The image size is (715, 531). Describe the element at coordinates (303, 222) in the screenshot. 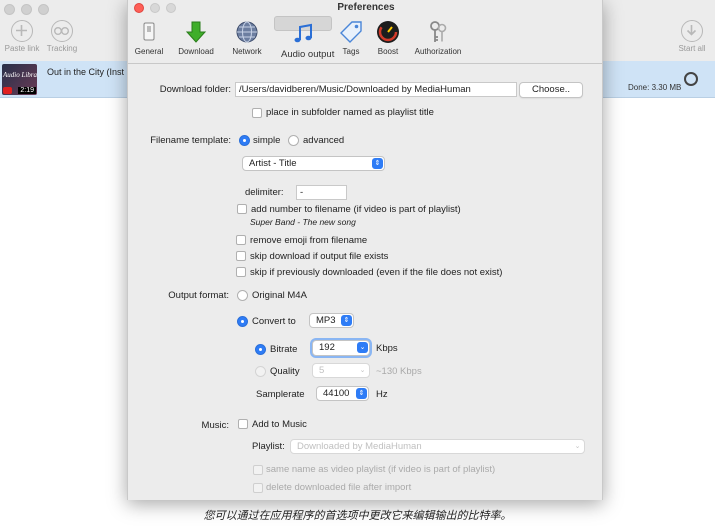

I see `filename-example: Super Band - The new song` at that location.